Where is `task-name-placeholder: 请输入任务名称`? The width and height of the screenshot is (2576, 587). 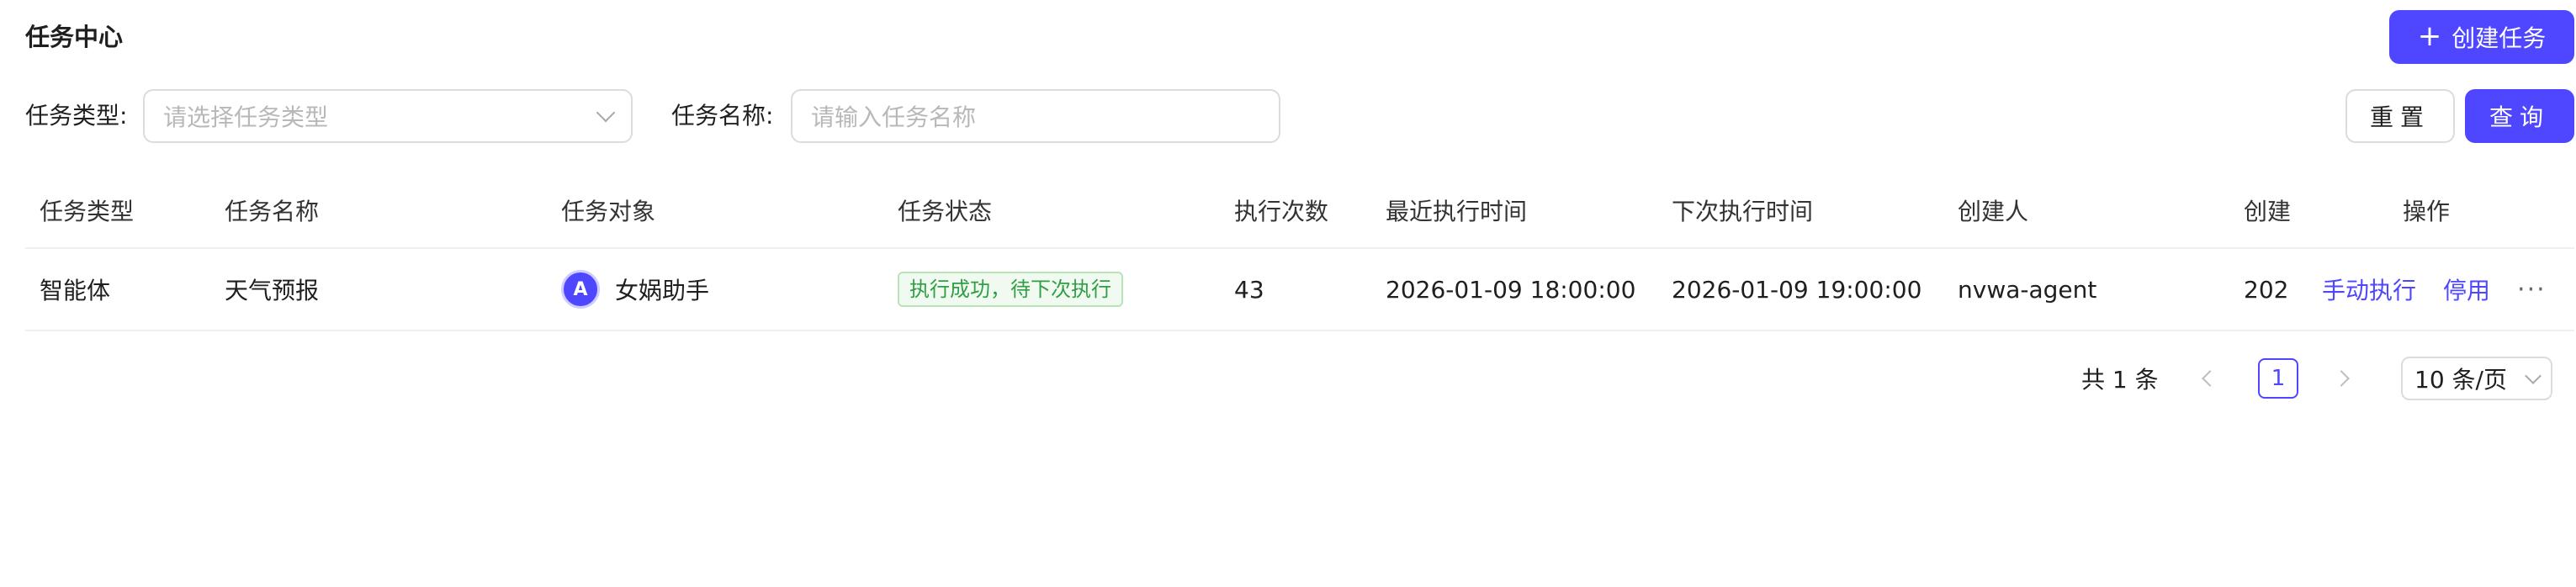
task-name-placeholder: 请输入任务名称 is located at coordinates (894, 117).